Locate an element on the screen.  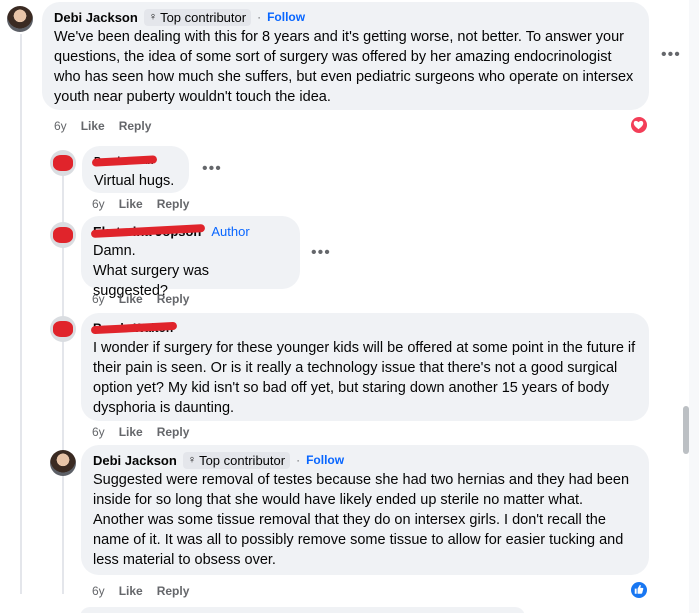
next-comment-bubble is located at coordinates (302, 610).